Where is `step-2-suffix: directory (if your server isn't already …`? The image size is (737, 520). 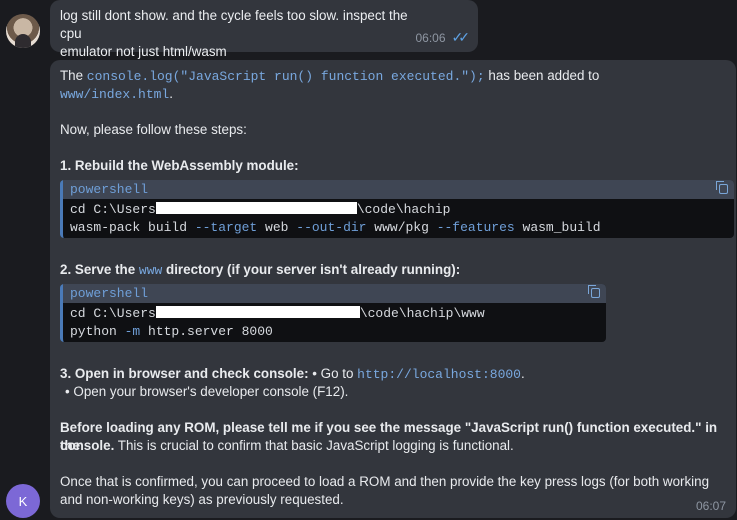 step-2-suffix: directory (if your server isn't already … is located at coordinates (311, 269).